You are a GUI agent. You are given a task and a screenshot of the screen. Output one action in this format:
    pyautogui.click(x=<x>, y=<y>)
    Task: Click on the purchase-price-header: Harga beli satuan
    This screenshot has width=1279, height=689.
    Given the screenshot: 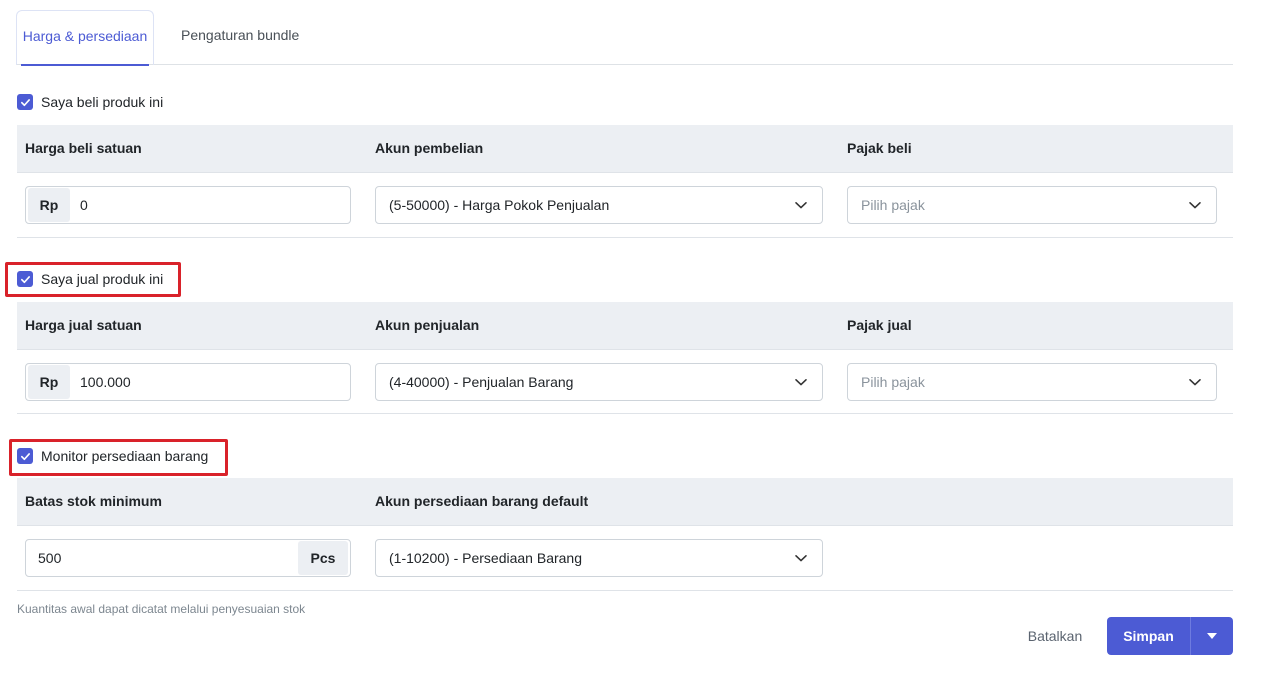 What is the action you would take?
    pyautogui.click(x=83, y=148)
    